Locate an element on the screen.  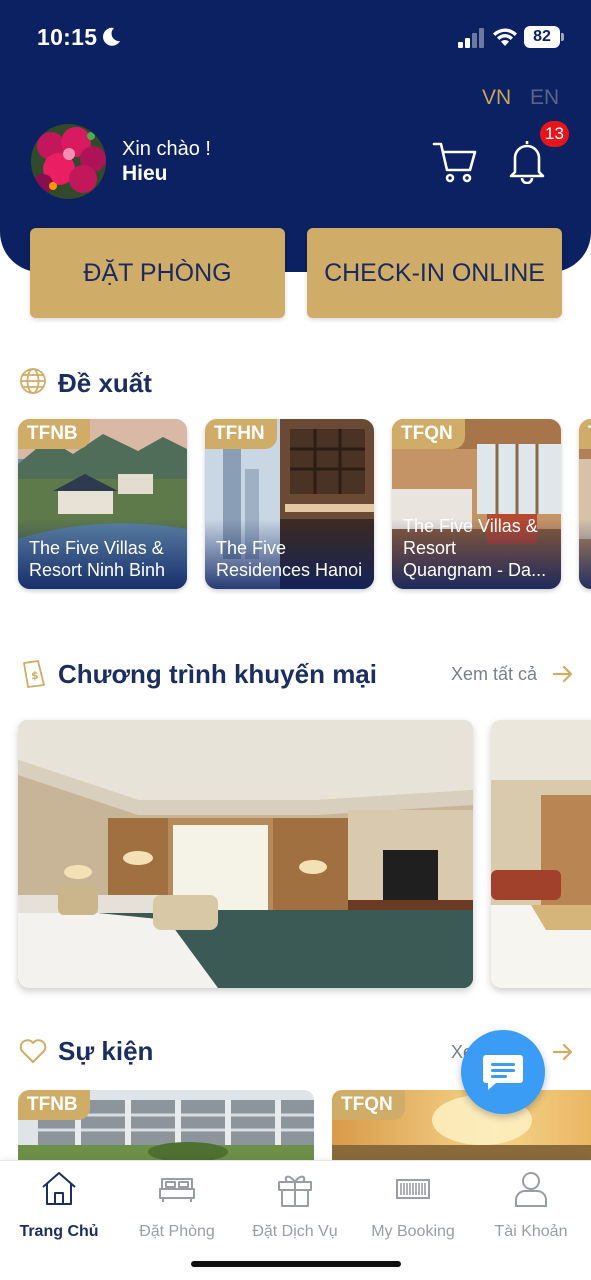
promotions-title: Chương trình khuyến mại is located at coordinates (217, 674).